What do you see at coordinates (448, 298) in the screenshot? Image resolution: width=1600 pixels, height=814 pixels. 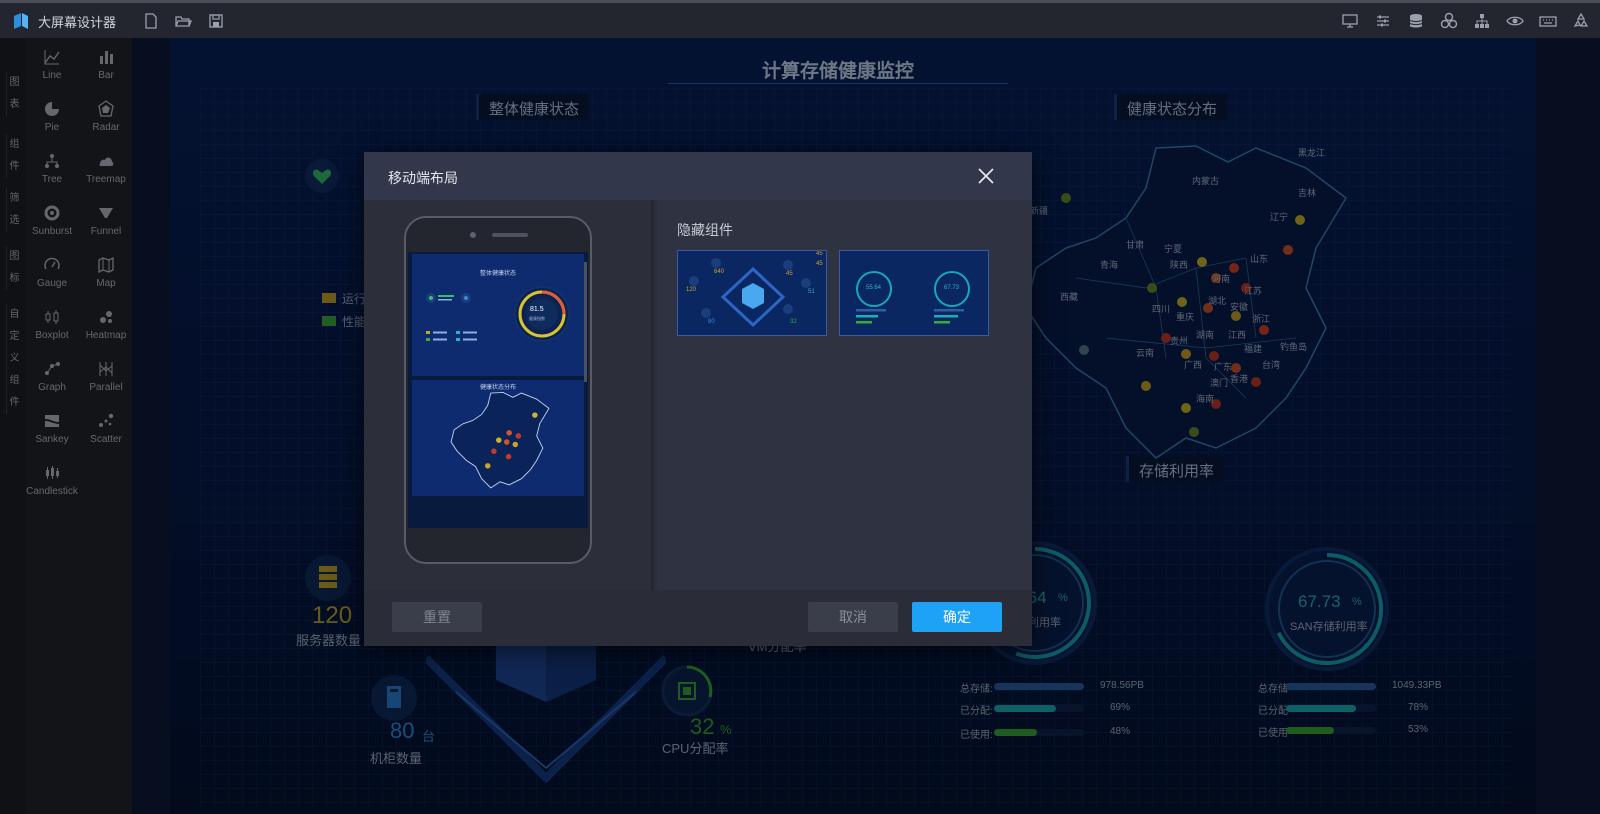 I see `phone-status-icons` at bounding box center [448, 298].